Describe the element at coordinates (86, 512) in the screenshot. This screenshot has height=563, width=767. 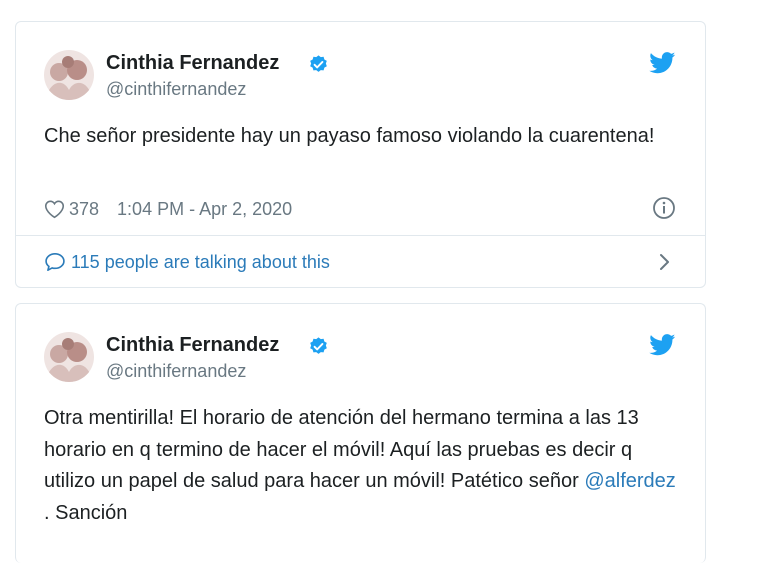
I see `tweet-text-end: . Sanción` at that location.